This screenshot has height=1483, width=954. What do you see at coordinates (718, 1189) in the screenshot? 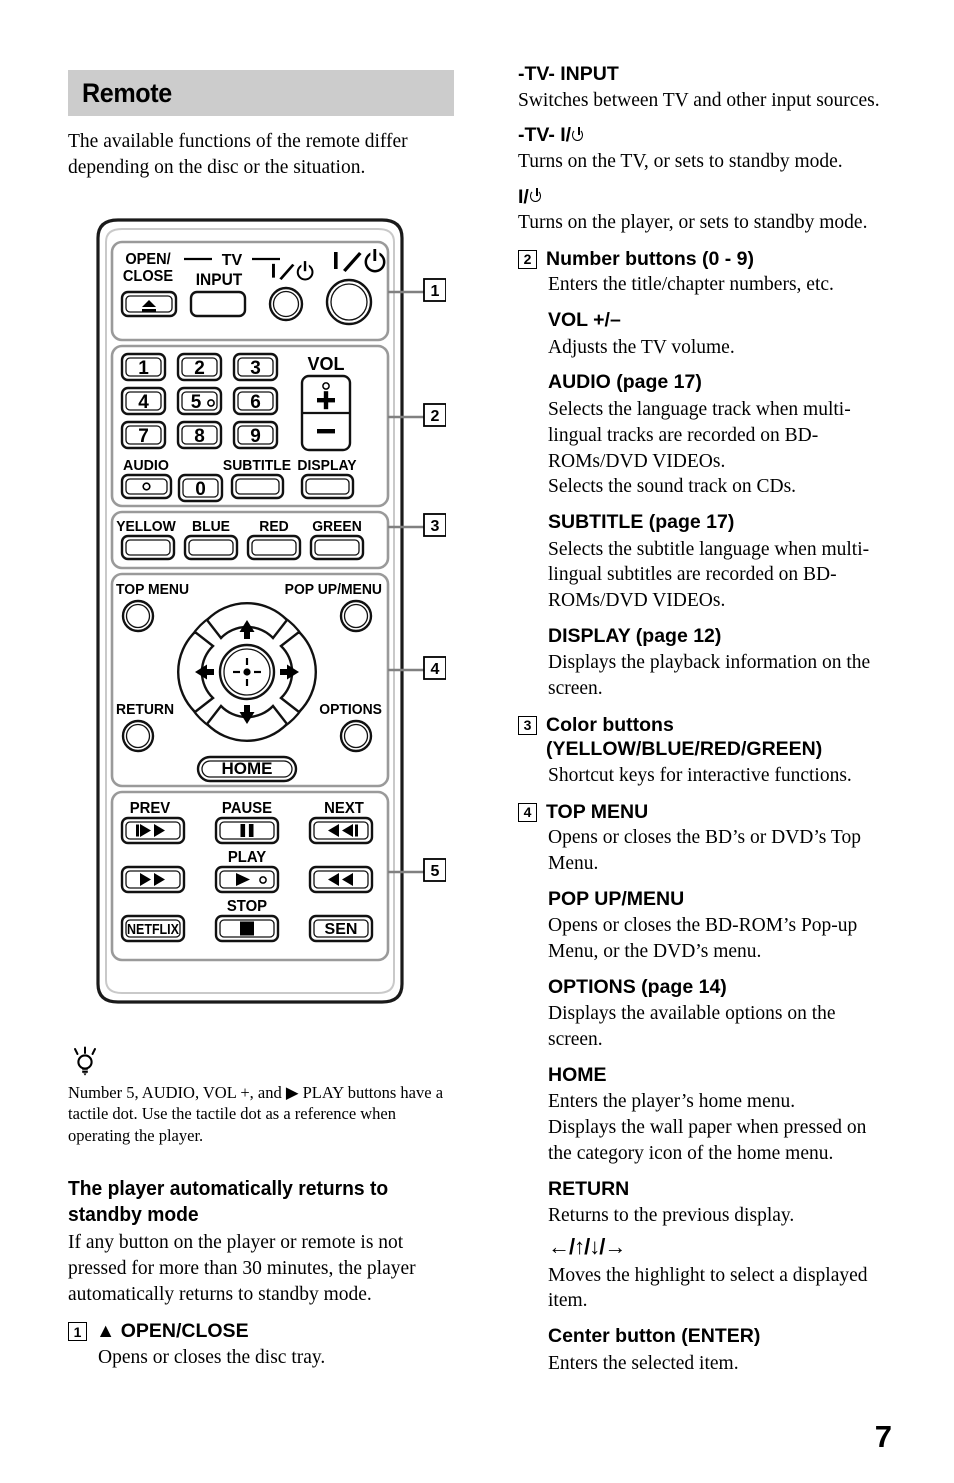
I see `entry-return: RETURN` at bounding box center [718, 1189].